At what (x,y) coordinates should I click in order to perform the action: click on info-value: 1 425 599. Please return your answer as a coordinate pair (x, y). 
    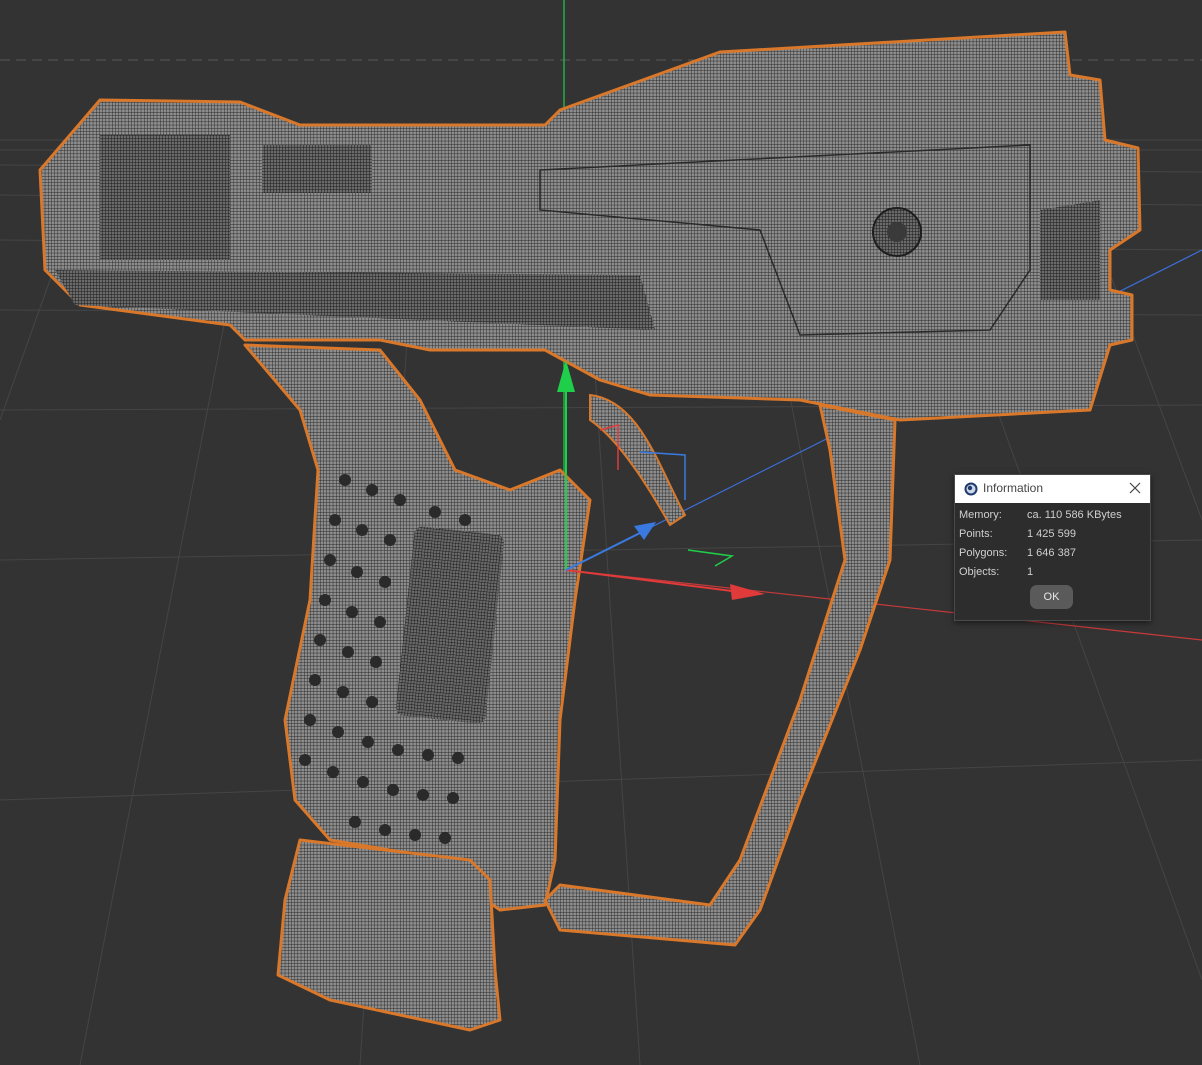
    Looking at the image, I should click on (1051, 534).